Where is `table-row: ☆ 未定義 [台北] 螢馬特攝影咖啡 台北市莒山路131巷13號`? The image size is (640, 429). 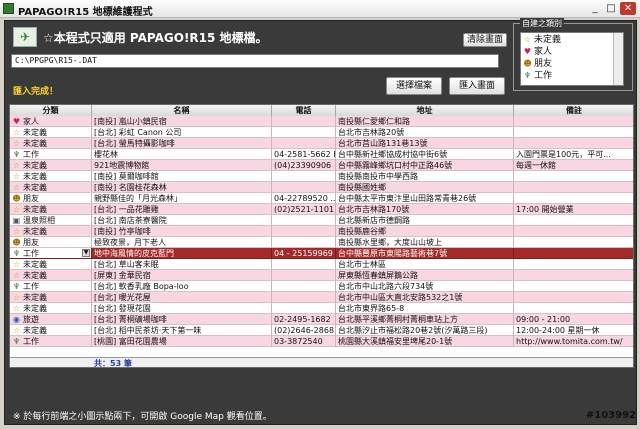
table-row: ☆ 未定義 [台北] 螢馬特攝影咖啡 台北市莒山路131巷13號 is located at coordinates (321, 143).